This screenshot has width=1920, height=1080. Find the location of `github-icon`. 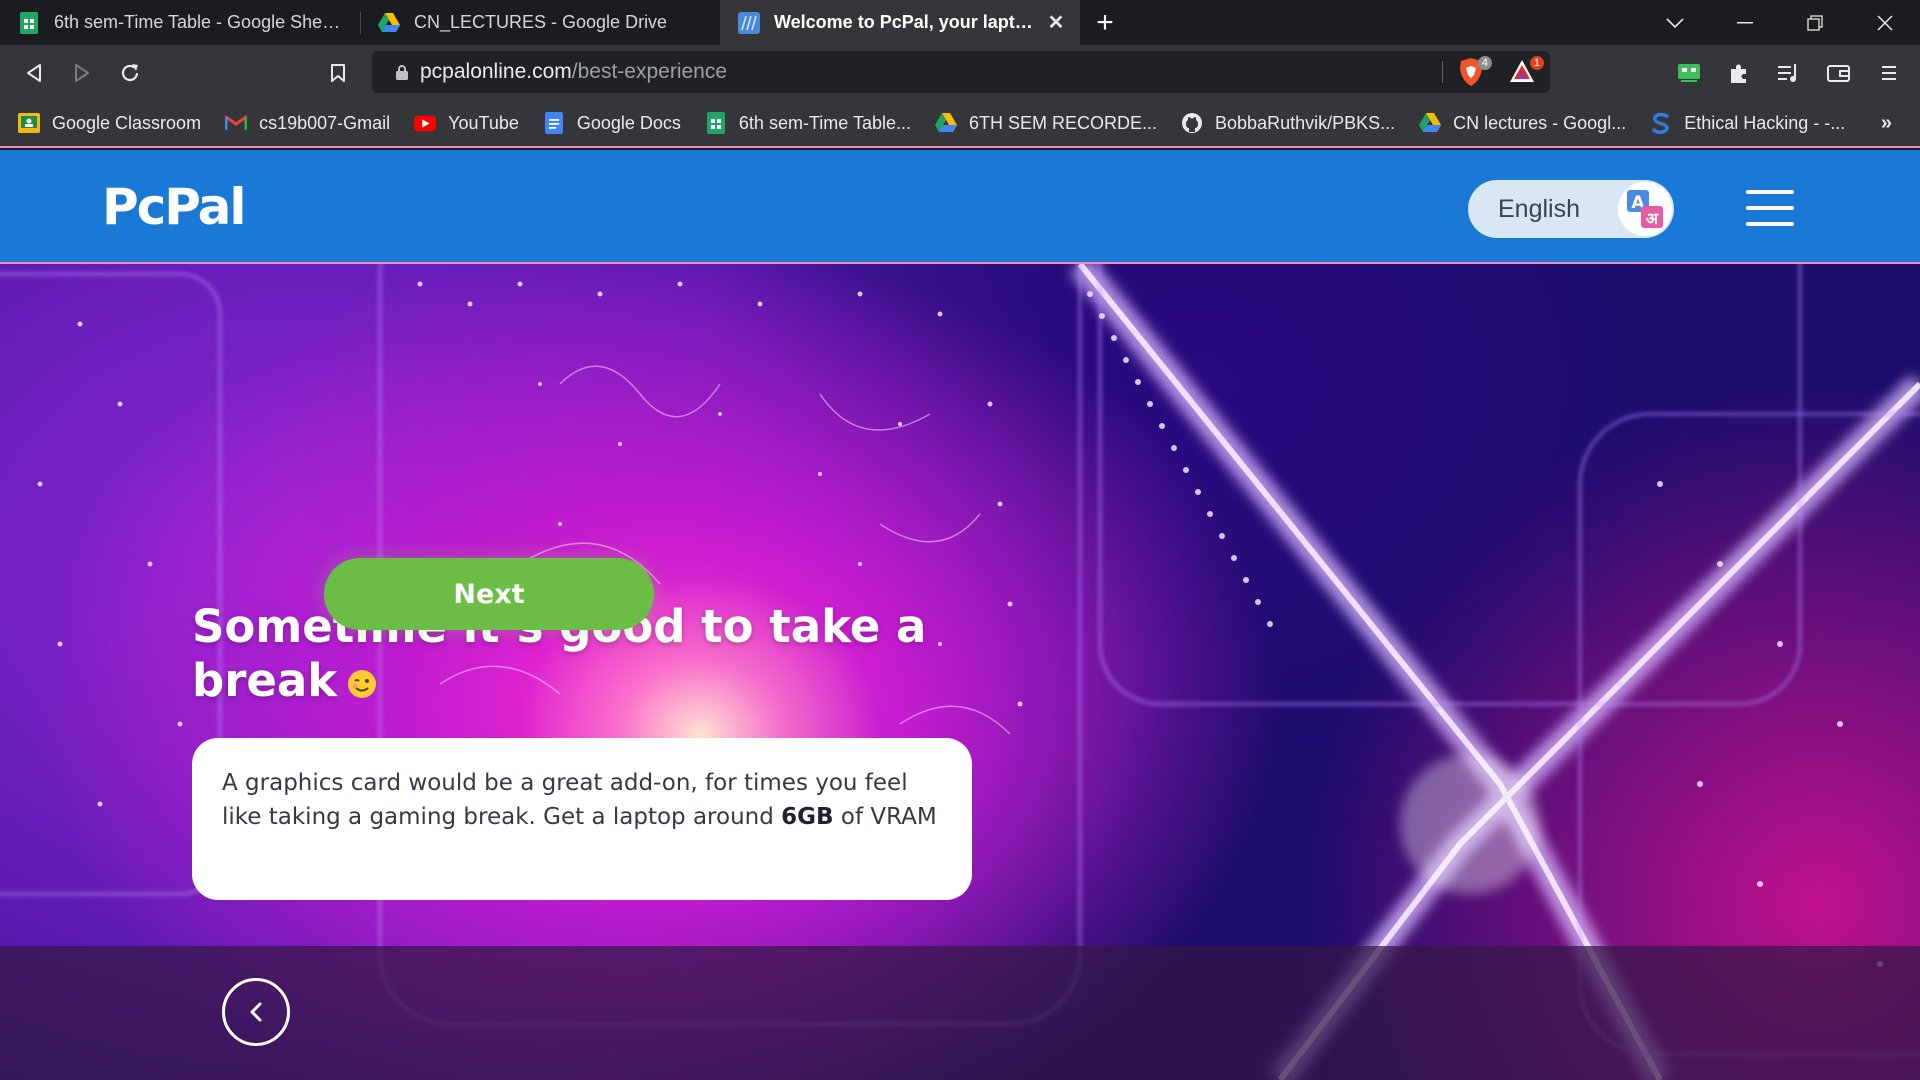

github-icon is located at coordinates (1192, 123).